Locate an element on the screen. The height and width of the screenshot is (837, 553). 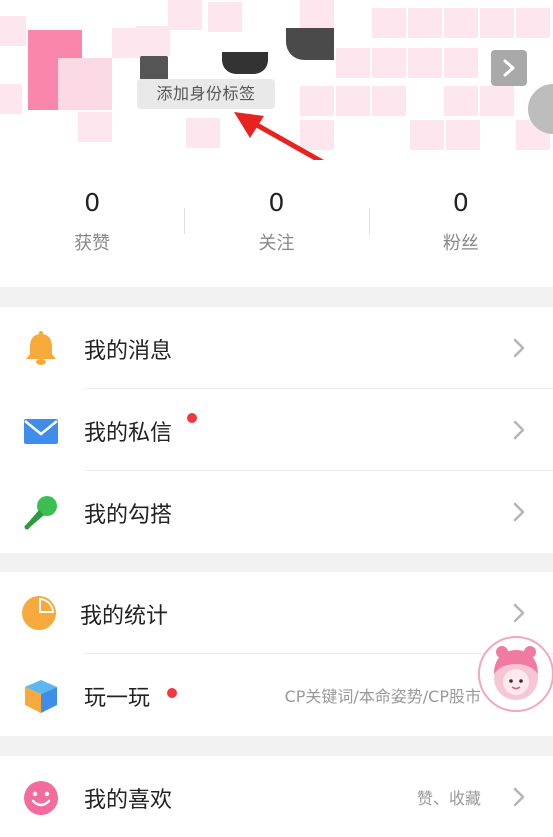
menu-item-hint: CP关键词/本命姿势/CP股市 is located at coordinates (382, 696).